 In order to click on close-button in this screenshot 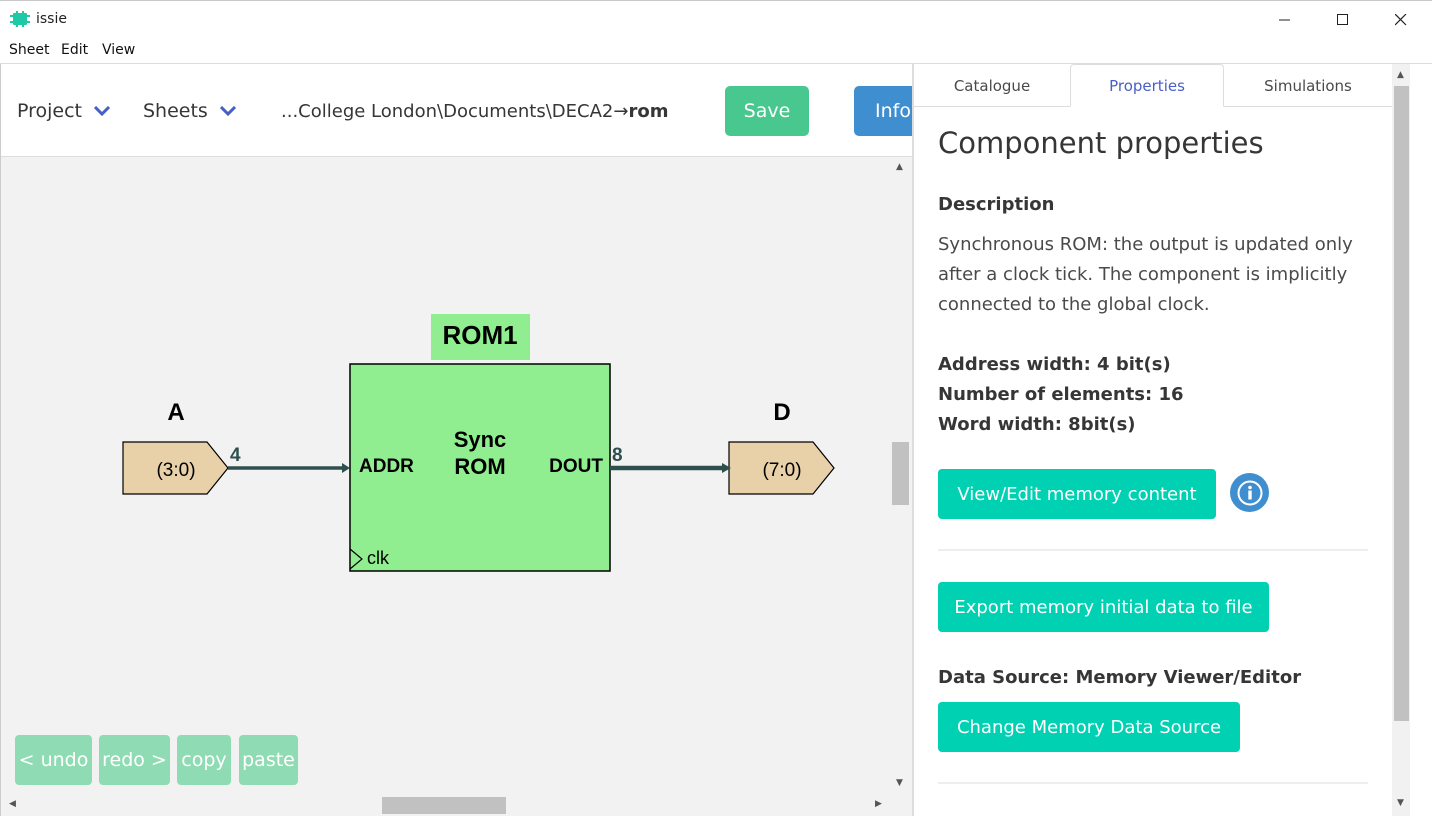, I will do `click(1401, 20)`.